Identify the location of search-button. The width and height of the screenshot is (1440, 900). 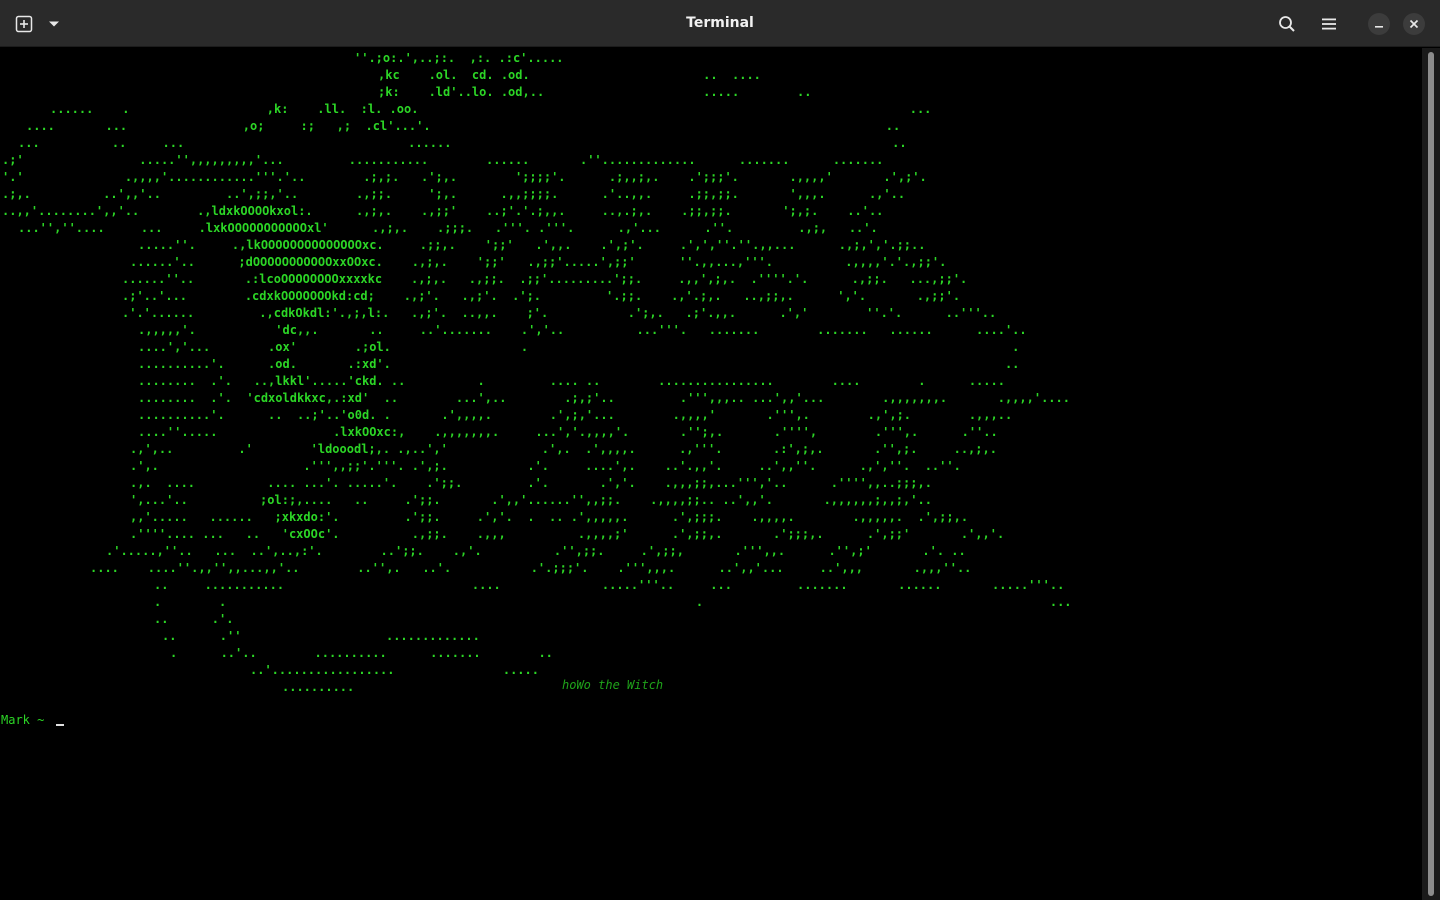
(1287, 24).